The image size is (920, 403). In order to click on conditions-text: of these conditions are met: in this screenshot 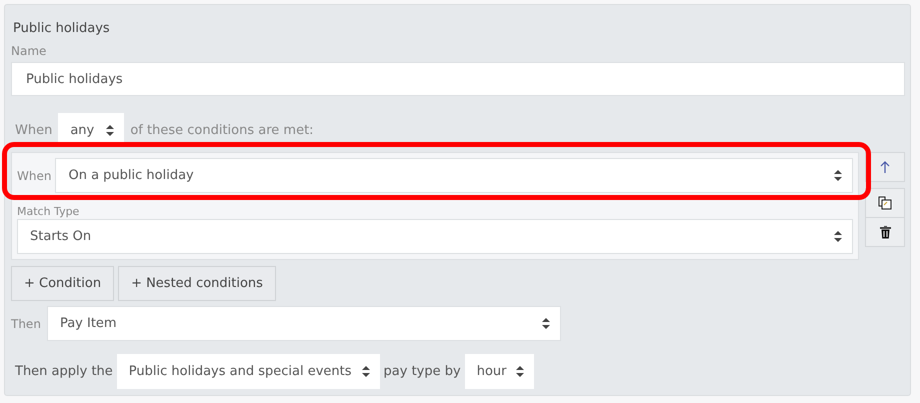, I will do `click(222, 130)`.